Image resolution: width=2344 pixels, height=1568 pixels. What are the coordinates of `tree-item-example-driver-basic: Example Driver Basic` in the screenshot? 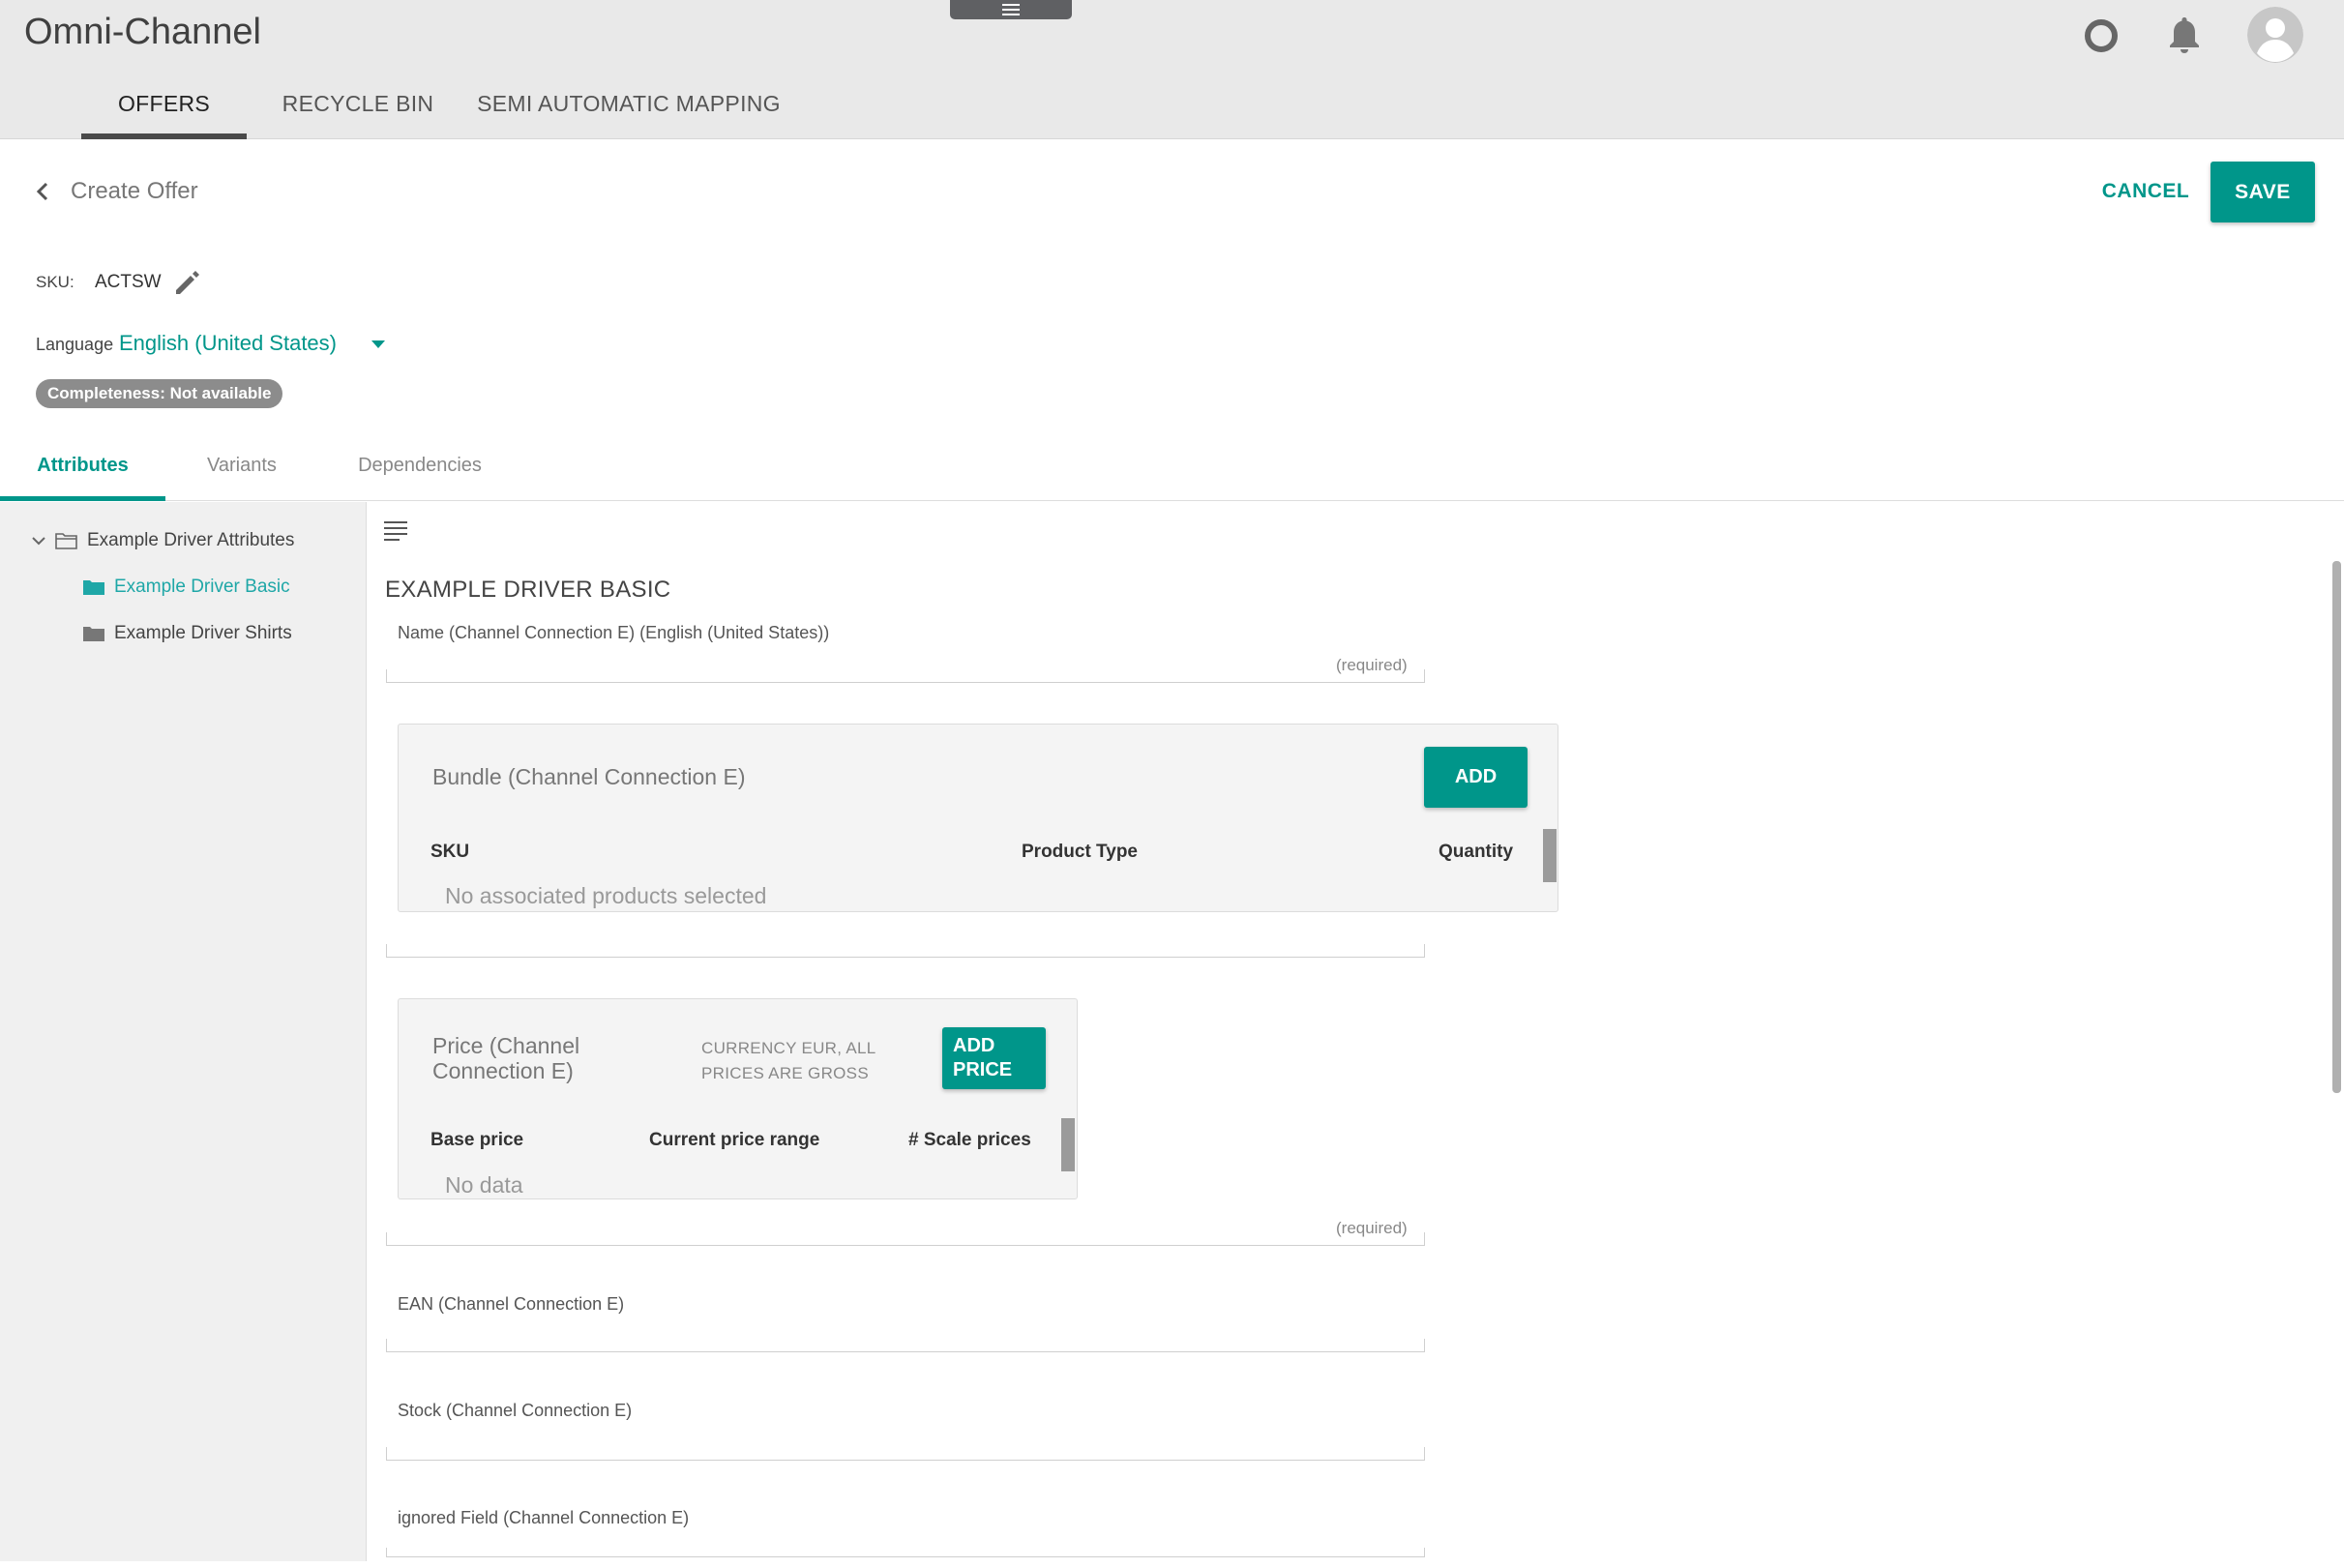 It's located at (185, 588).